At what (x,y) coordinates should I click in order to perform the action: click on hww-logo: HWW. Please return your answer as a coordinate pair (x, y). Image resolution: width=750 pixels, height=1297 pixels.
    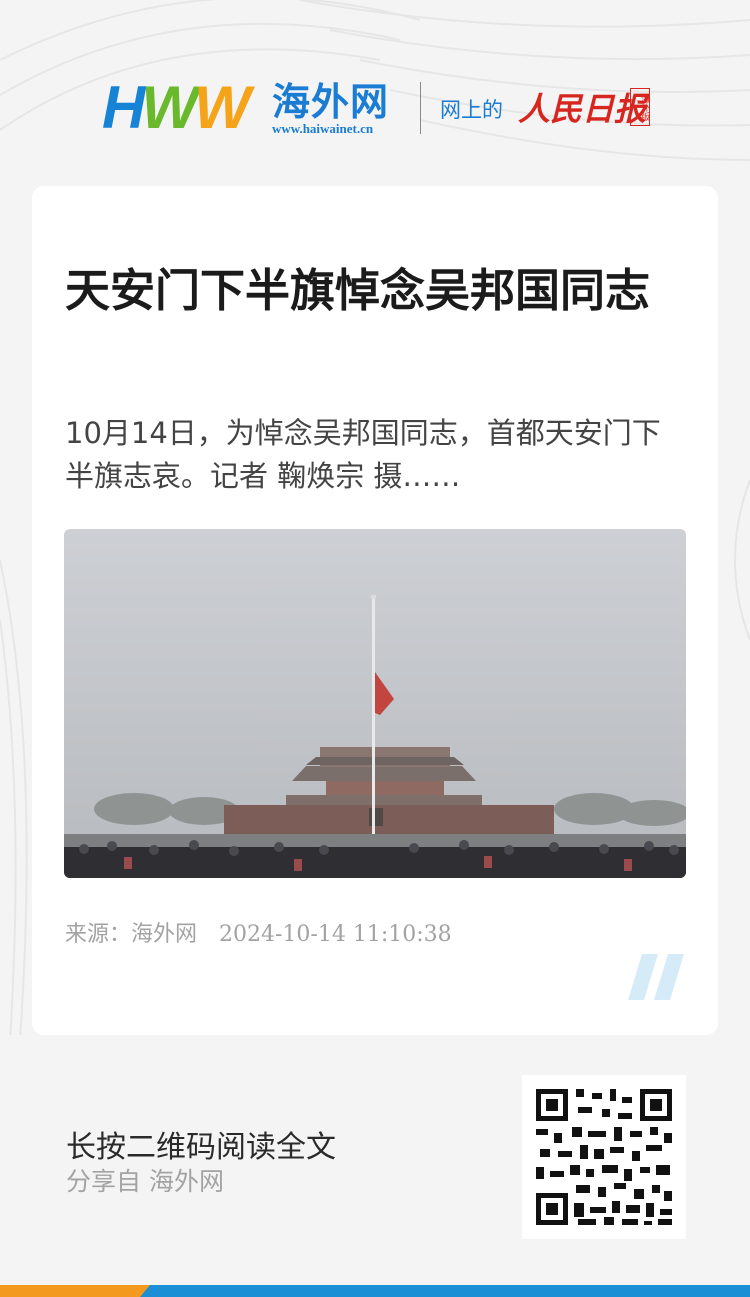
    Looking at the image, I should click on (176, 108).